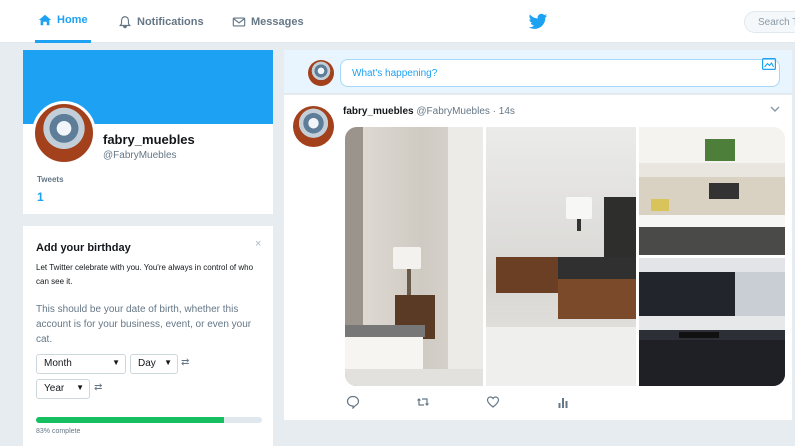 This screenshot has width=795, height=446. I want to click on birthday-title: Add your birthday, so click(83, 248).